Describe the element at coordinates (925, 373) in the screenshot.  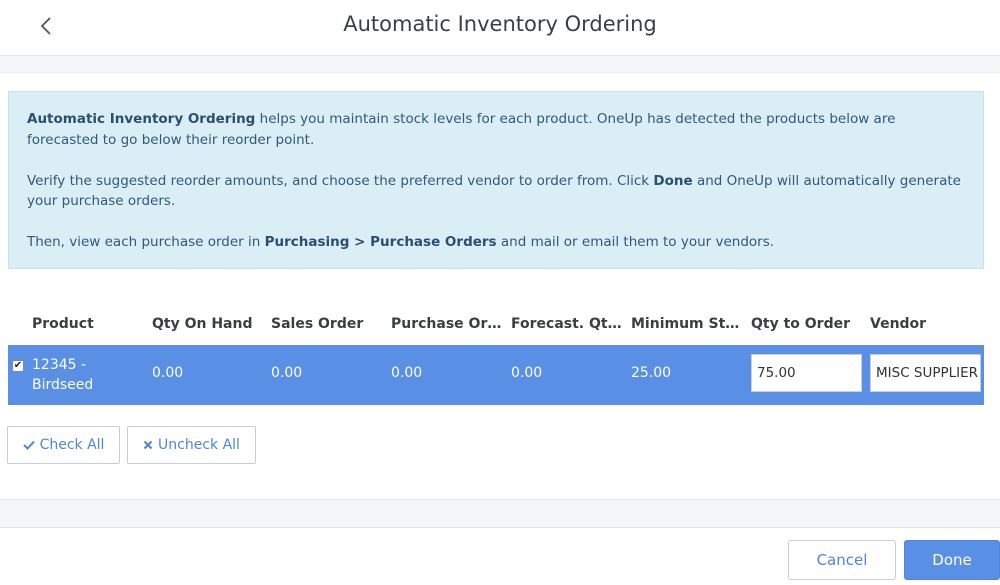
I see `vendor-select: MISC SUPPLIER` at that location.